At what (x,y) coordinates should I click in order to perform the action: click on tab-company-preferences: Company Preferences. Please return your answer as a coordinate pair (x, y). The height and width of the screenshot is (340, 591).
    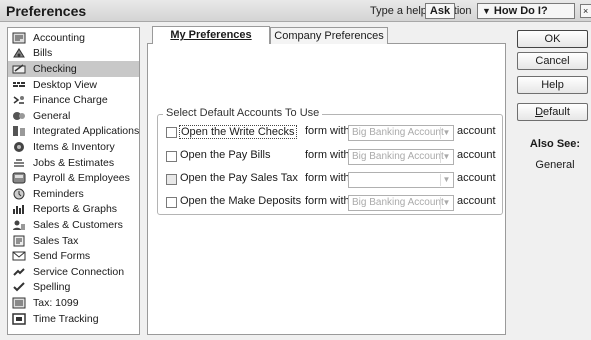
    Looking at the image, I should click on (329, 35).